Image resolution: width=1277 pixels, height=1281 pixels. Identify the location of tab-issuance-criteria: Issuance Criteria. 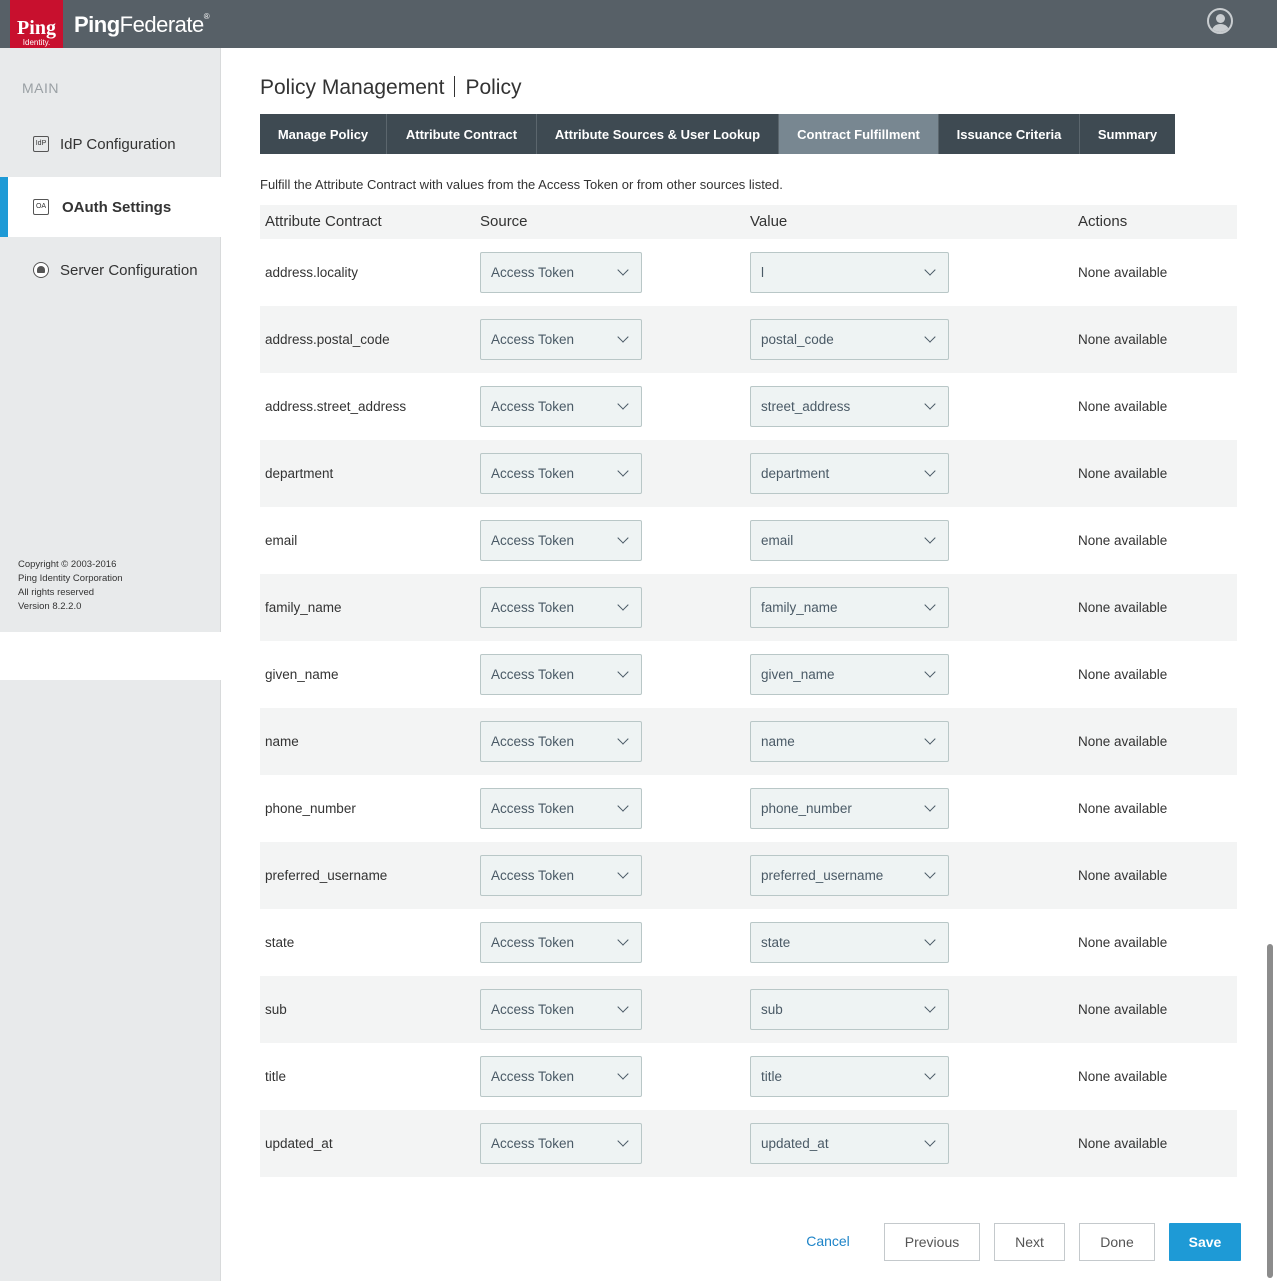
(1009, 134).